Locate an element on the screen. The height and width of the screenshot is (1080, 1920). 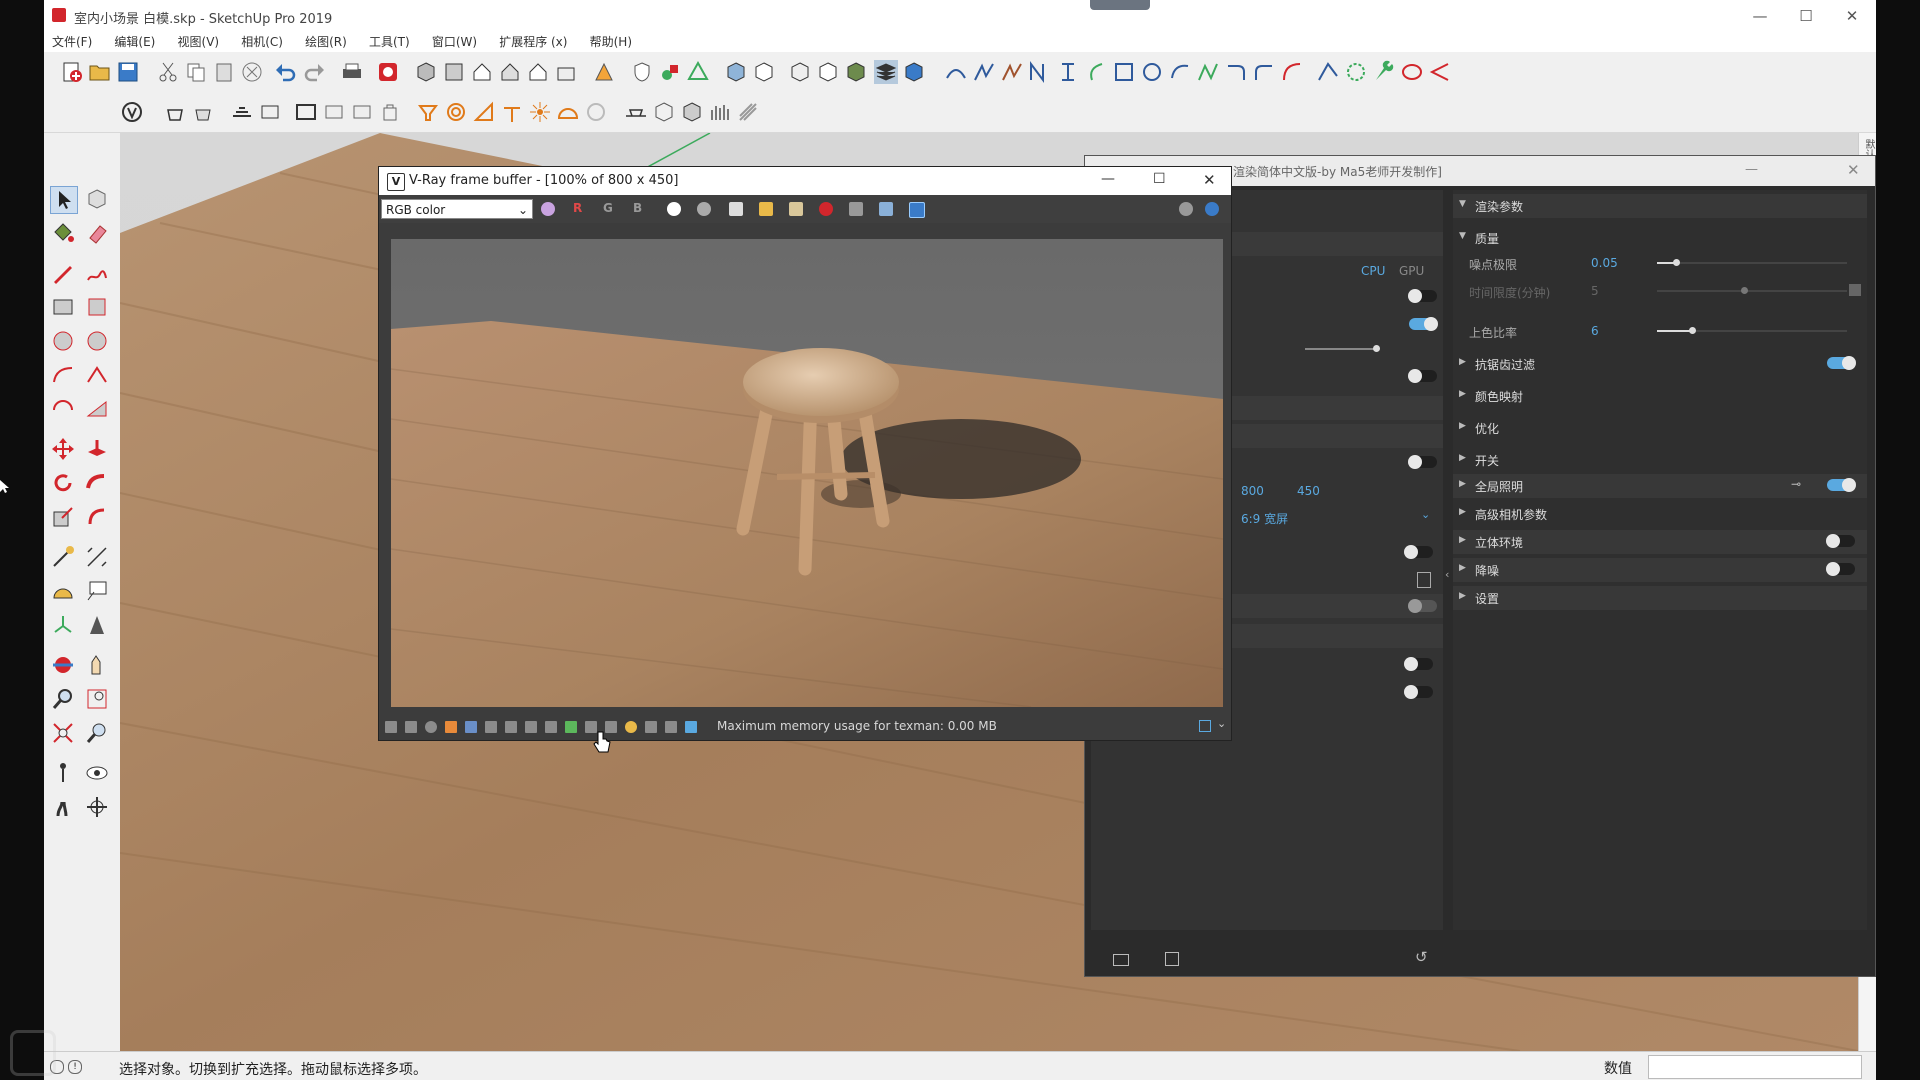
arc-tool-3-icon is located at coordinates (63, 409).